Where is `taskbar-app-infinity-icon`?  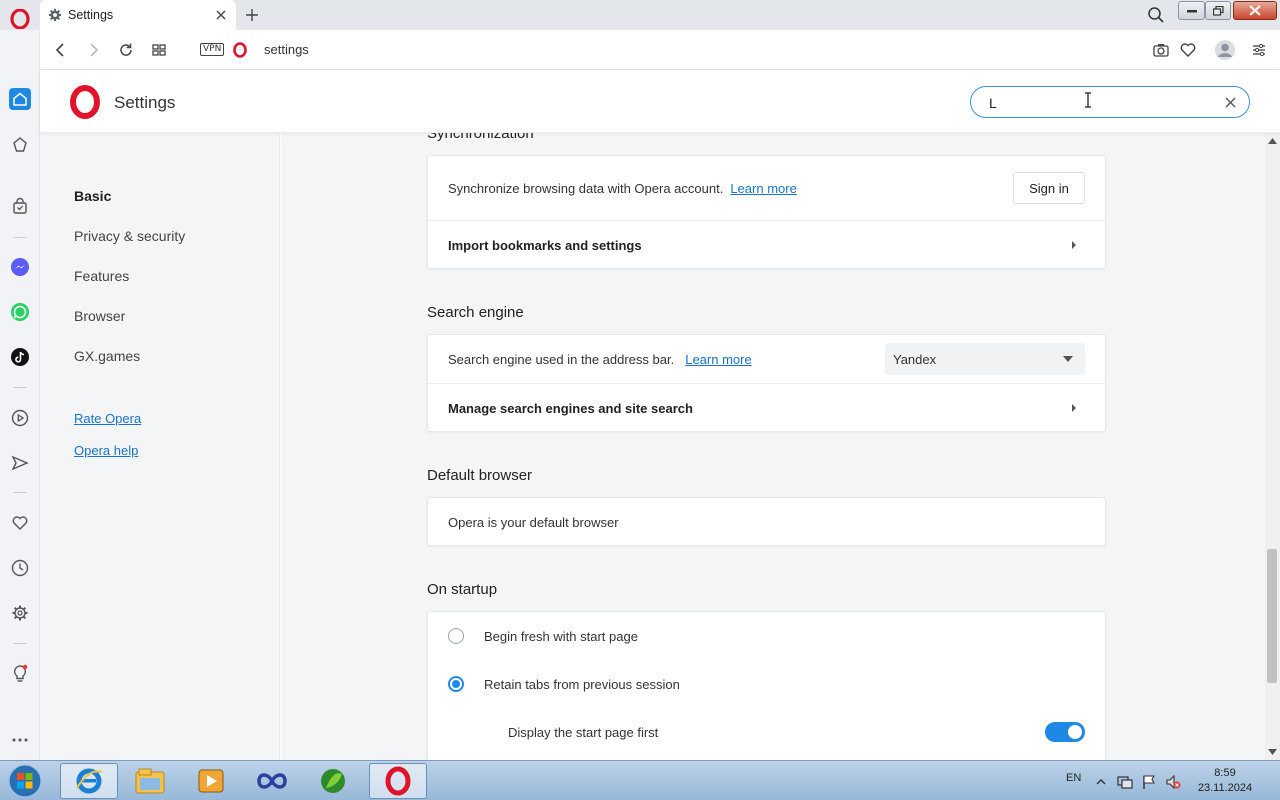 taskbar-app-infinity-icon is located at coordinates (272, 781).